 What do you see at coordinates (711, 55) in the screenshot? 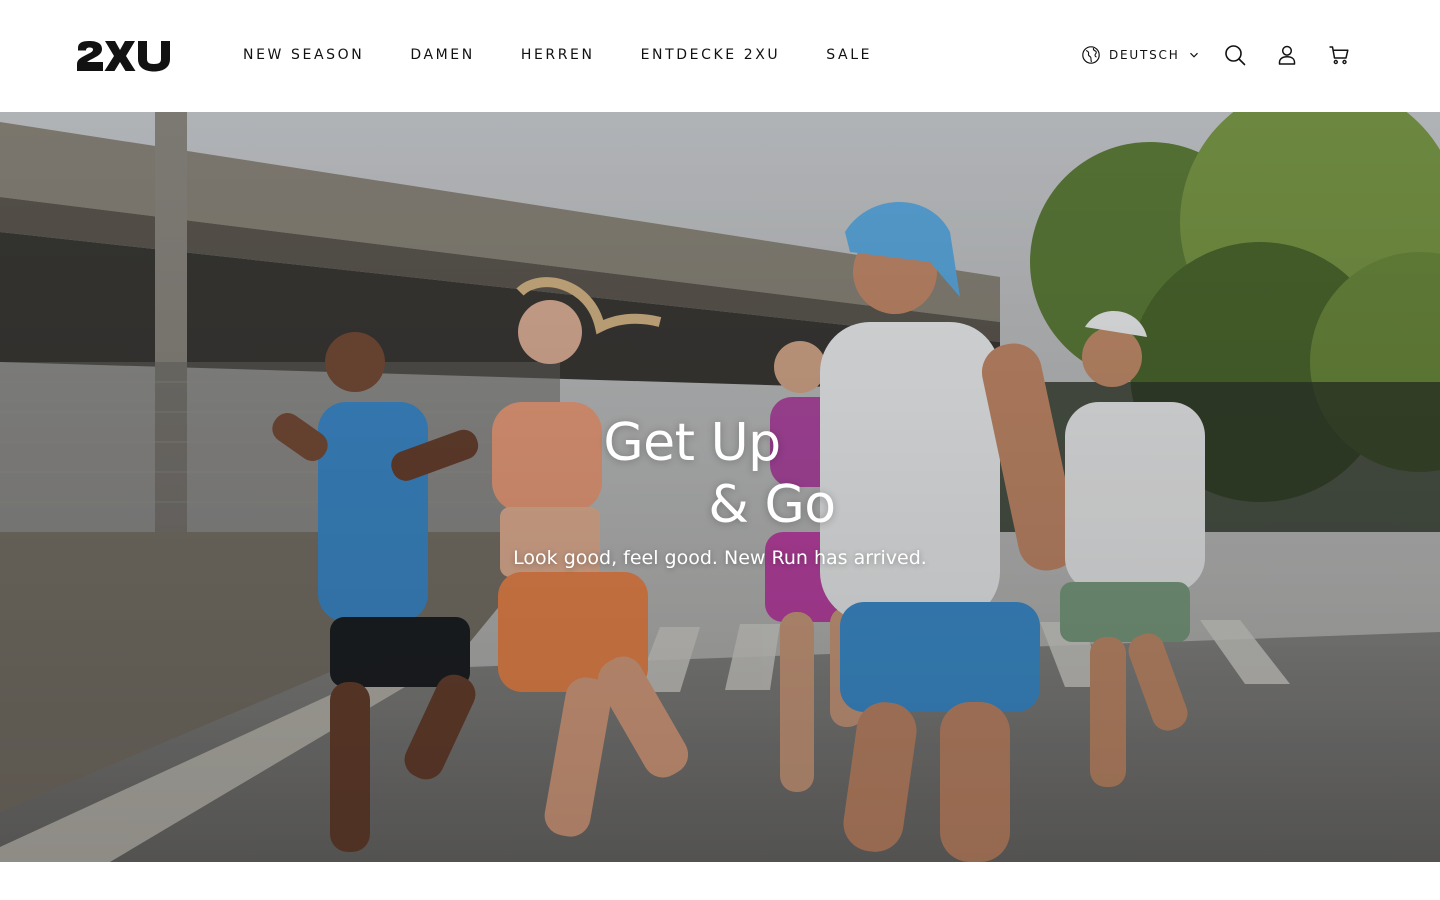
I see `nav-item-entdecke-2xu: ENTDECKE 2XU` at bounding box center [711, 55].